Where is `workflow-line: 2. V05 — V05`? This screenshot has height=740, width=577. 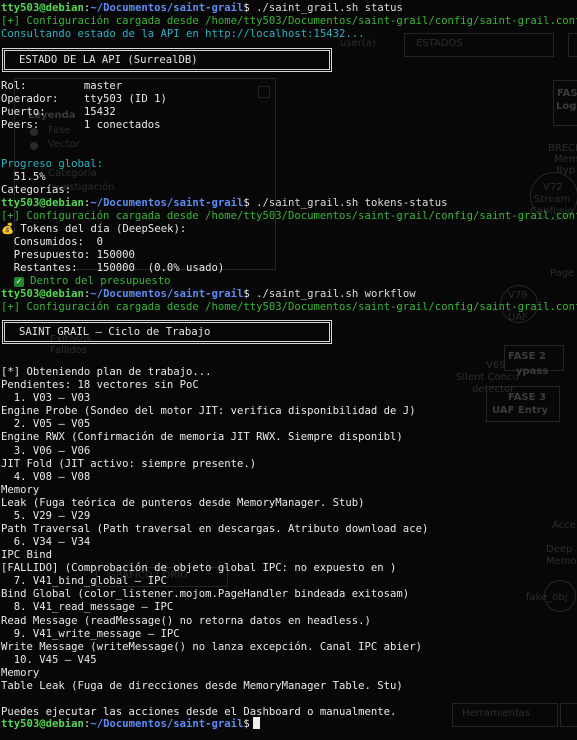
workflow-line: 2. V05 — V05 is located at coordinates (46, 424).